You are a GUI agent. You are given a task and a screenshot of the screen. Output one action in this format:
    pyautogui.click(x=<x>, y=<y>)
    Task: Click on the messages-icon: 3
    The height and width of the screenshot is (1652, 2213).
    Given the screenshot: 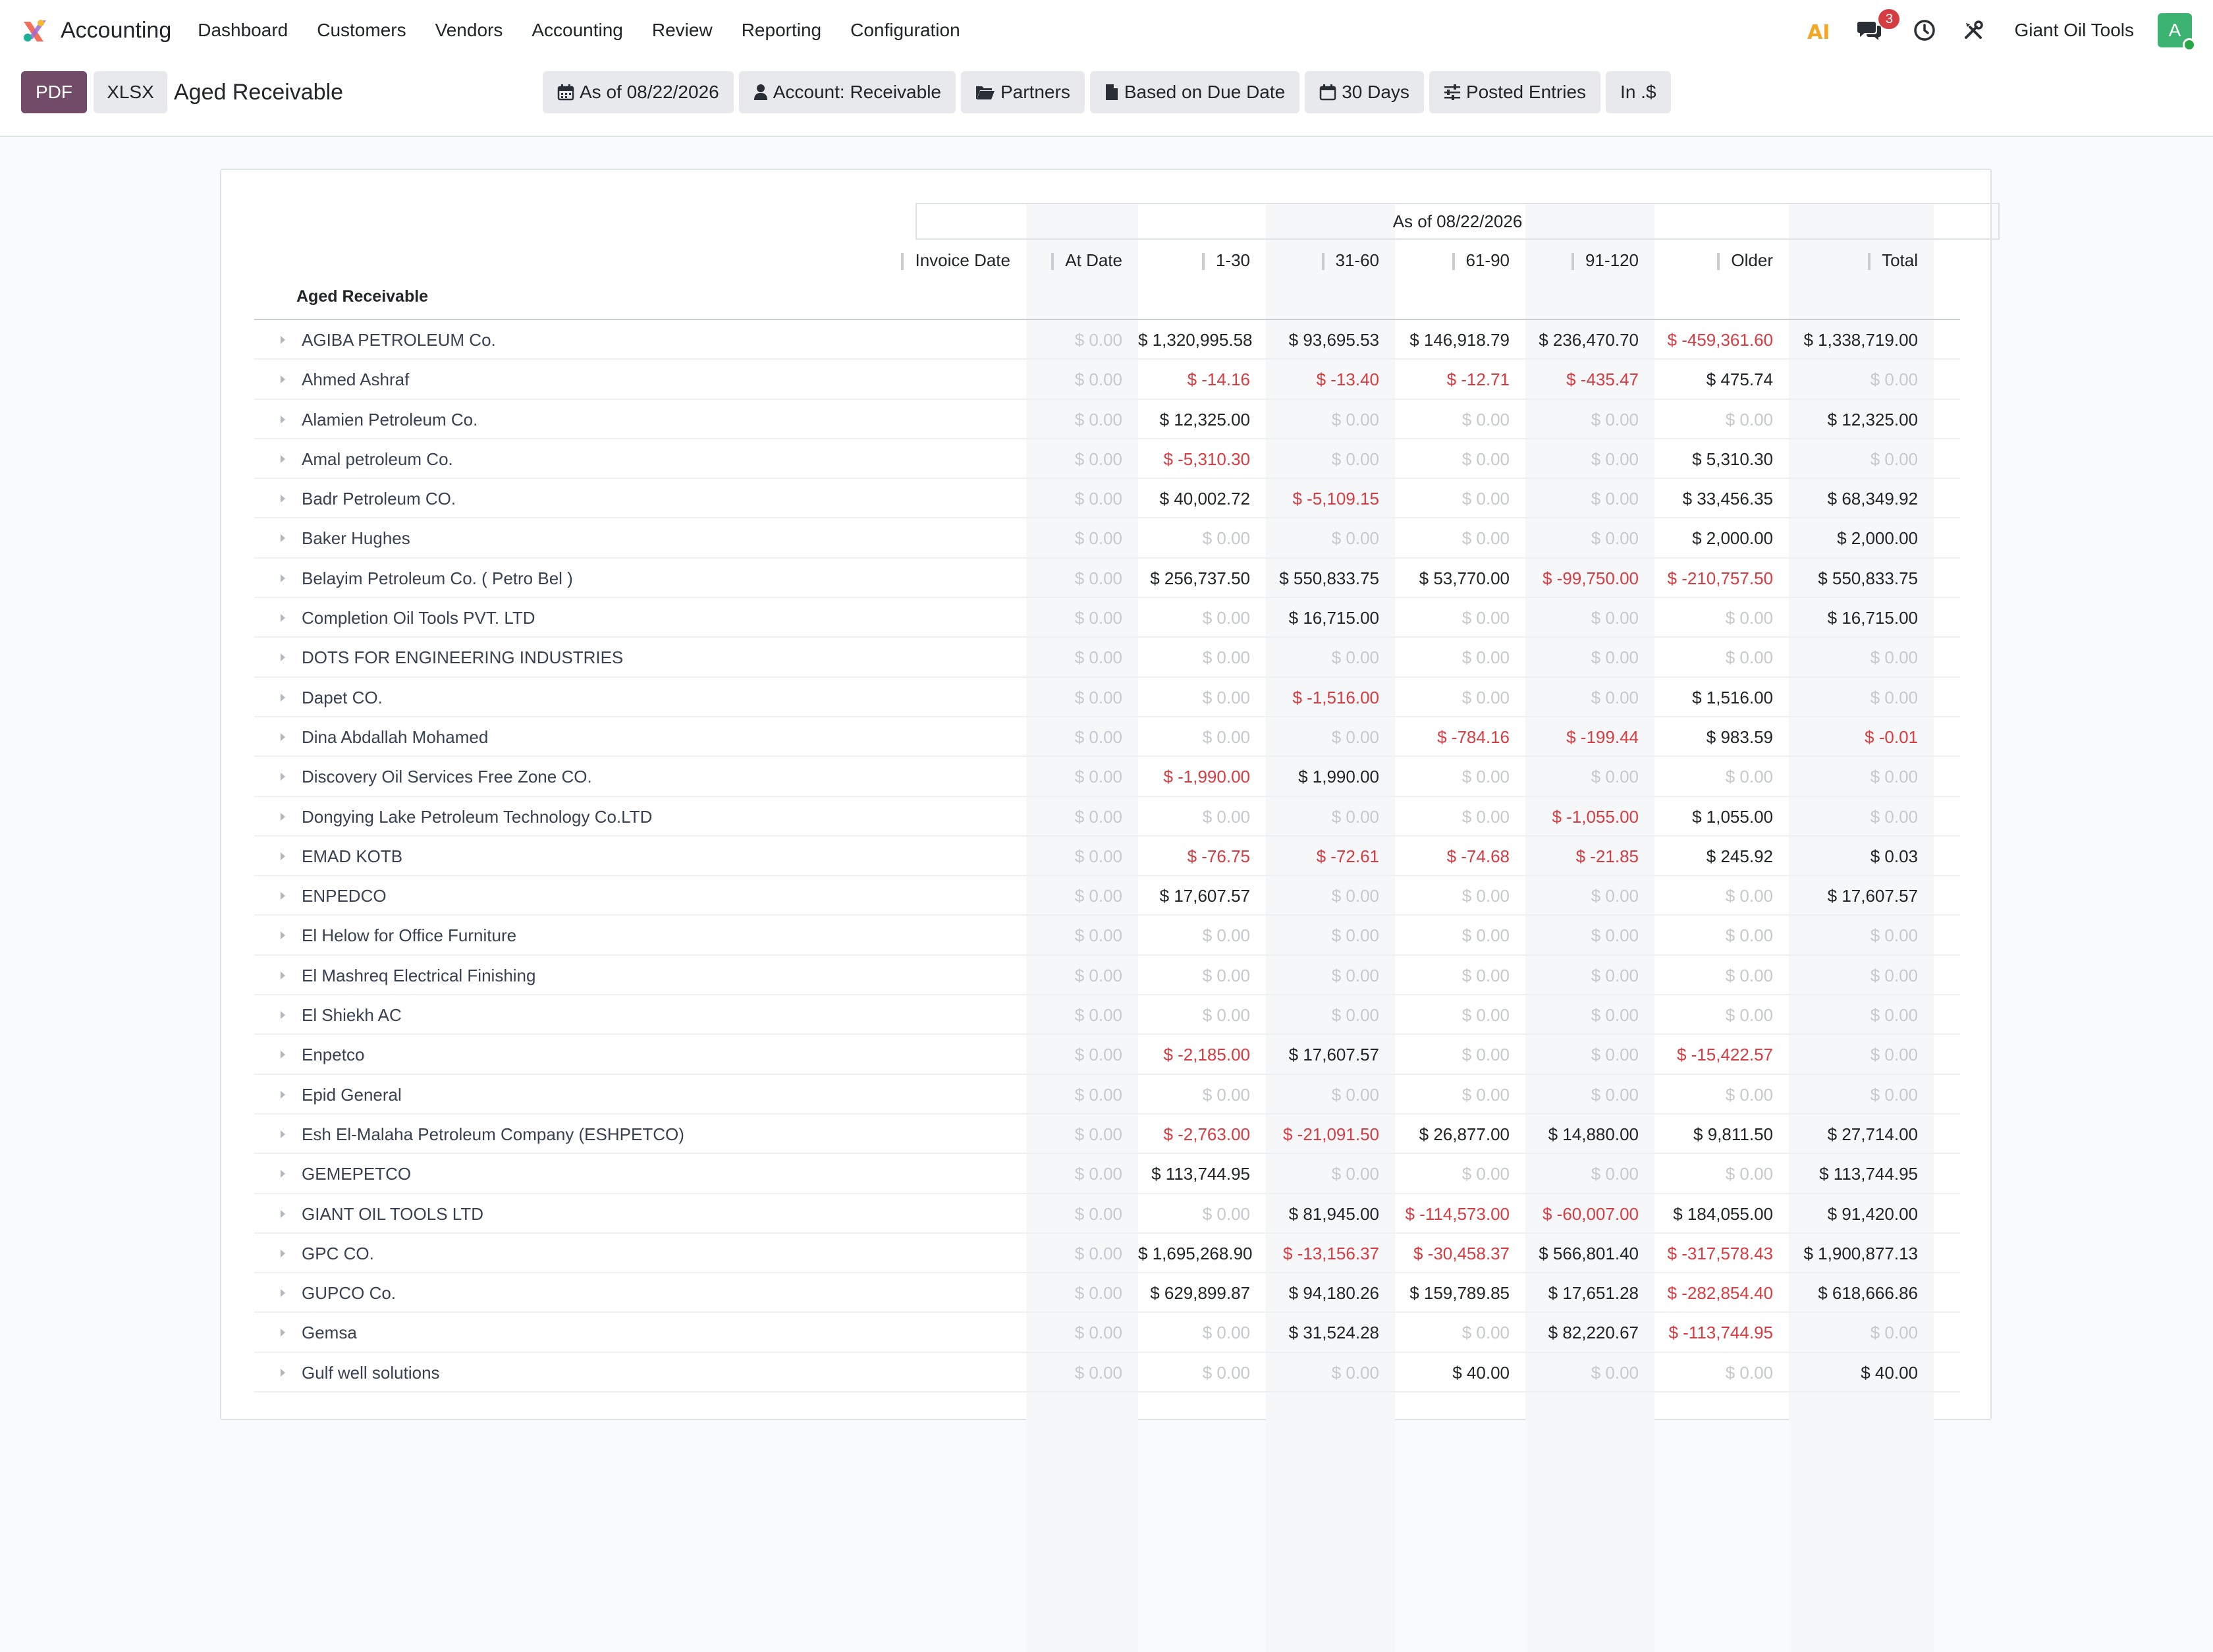 What is the action you would take?
    pyautogui.click(x=1878, y=26)
    